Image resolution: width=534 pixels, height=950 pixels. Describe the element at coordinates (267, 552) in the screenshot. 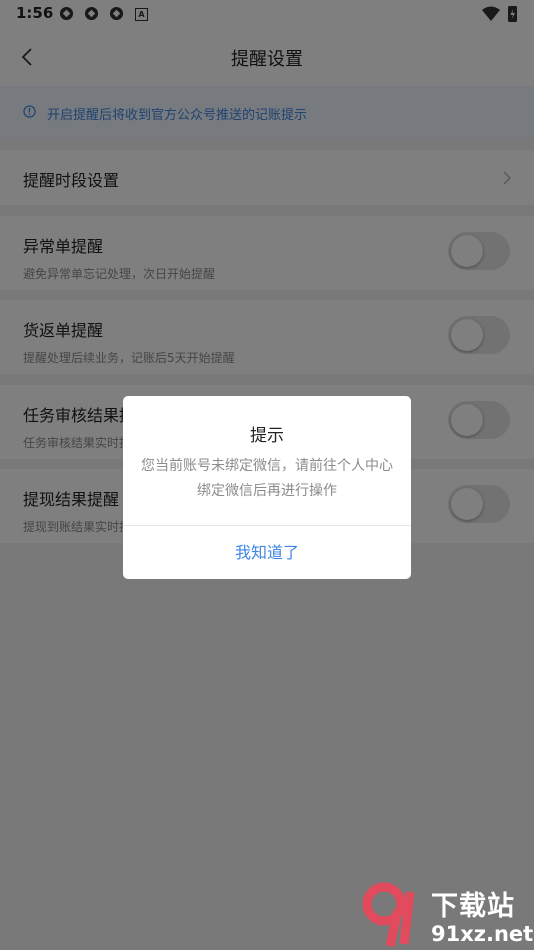

I see `dialog-confirm-button: 我知道了` at that location.